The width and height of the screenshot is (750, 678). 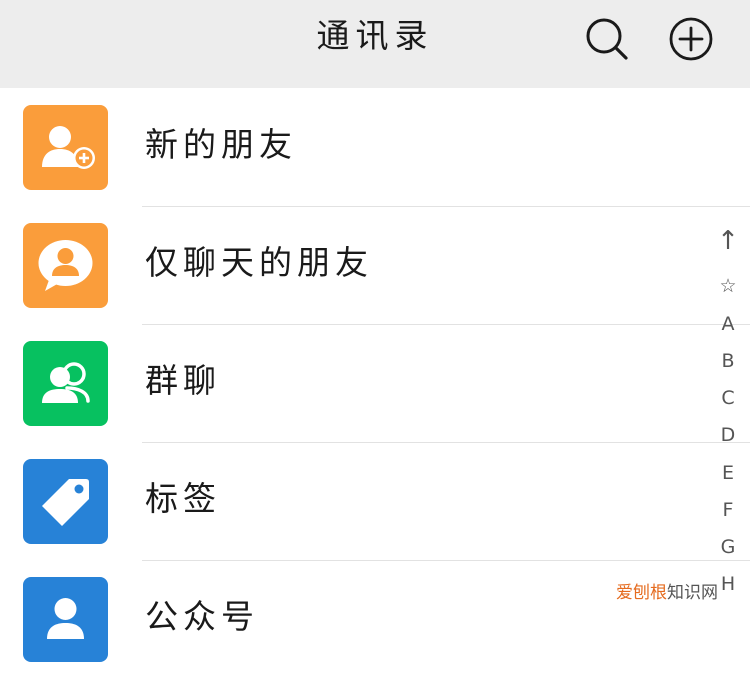 What do you see at coordinates (65, 383) in the screenshot?
I see `group-chat-icon` at bounding box center [65, 383].